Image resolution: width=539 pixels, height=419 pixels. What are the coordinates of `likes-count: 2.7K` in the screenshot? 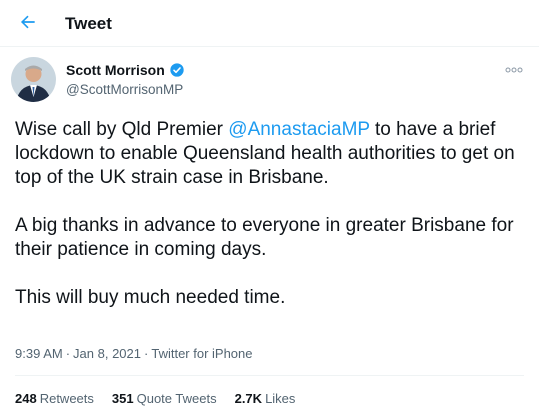 It's located at (248, 398).